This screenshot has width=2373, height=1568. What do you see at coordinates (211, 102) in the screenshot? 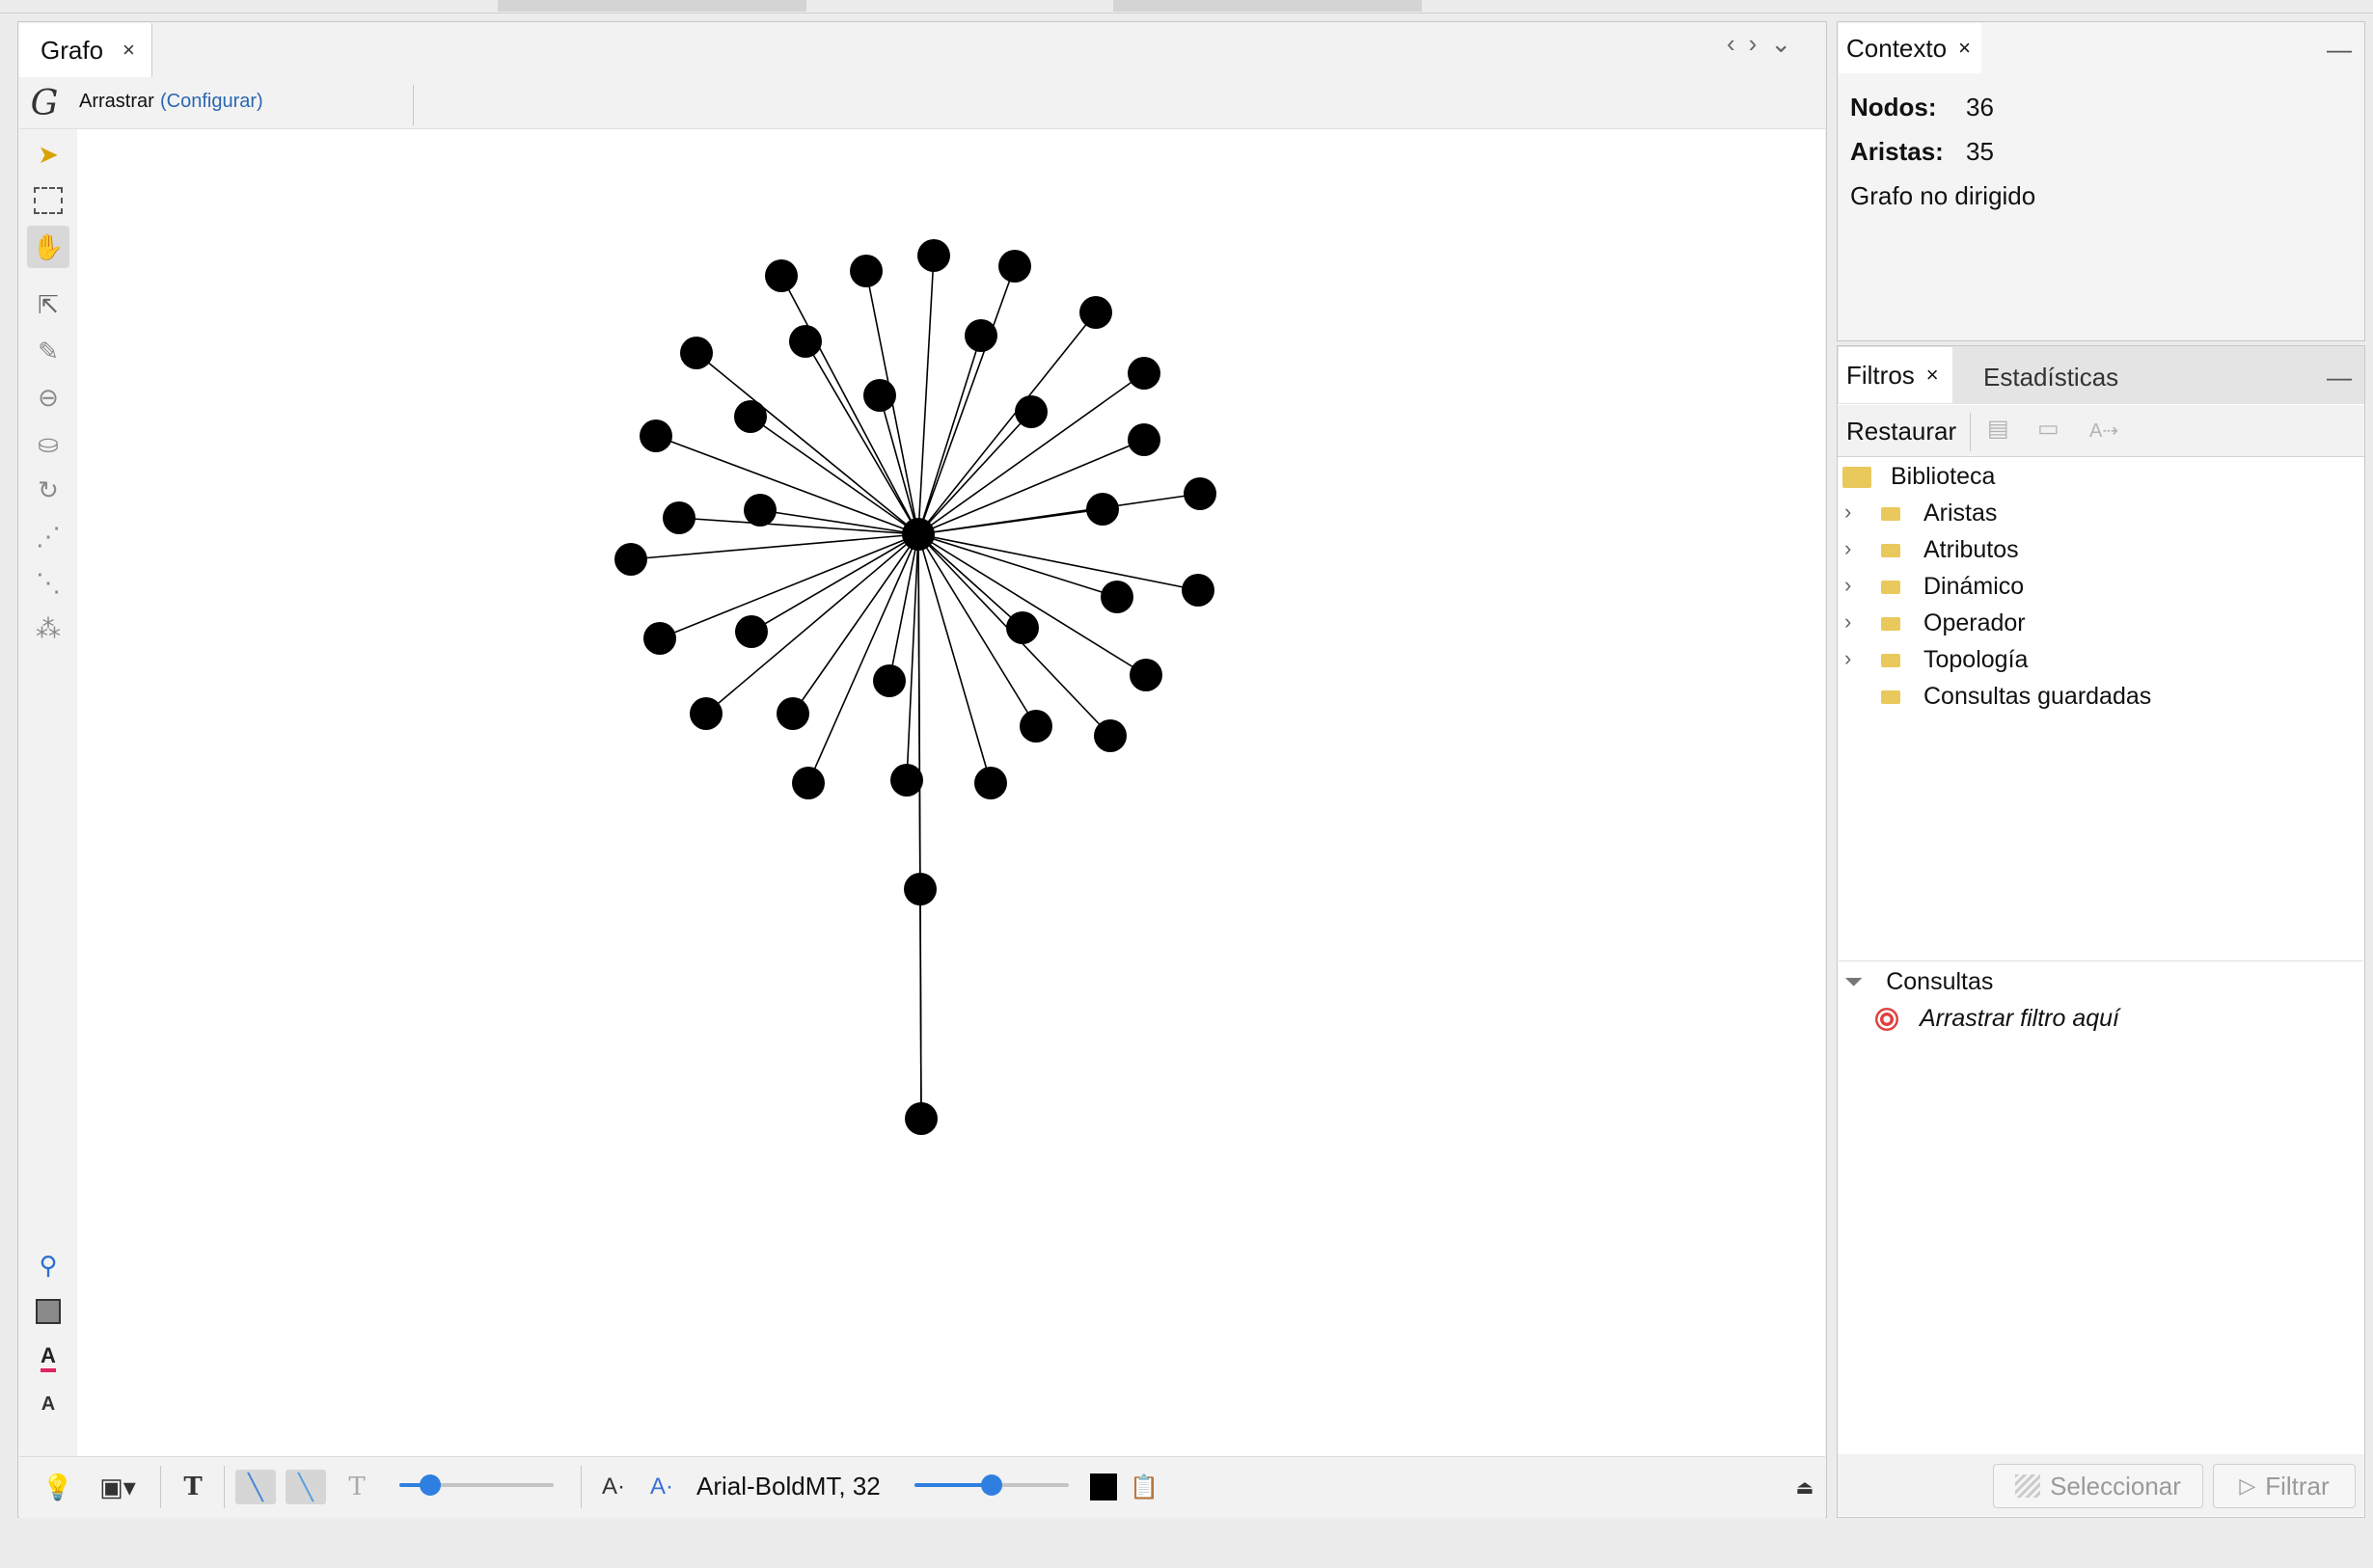
I see `configure-link: (Configurar)` at bounding box center [211, 102].